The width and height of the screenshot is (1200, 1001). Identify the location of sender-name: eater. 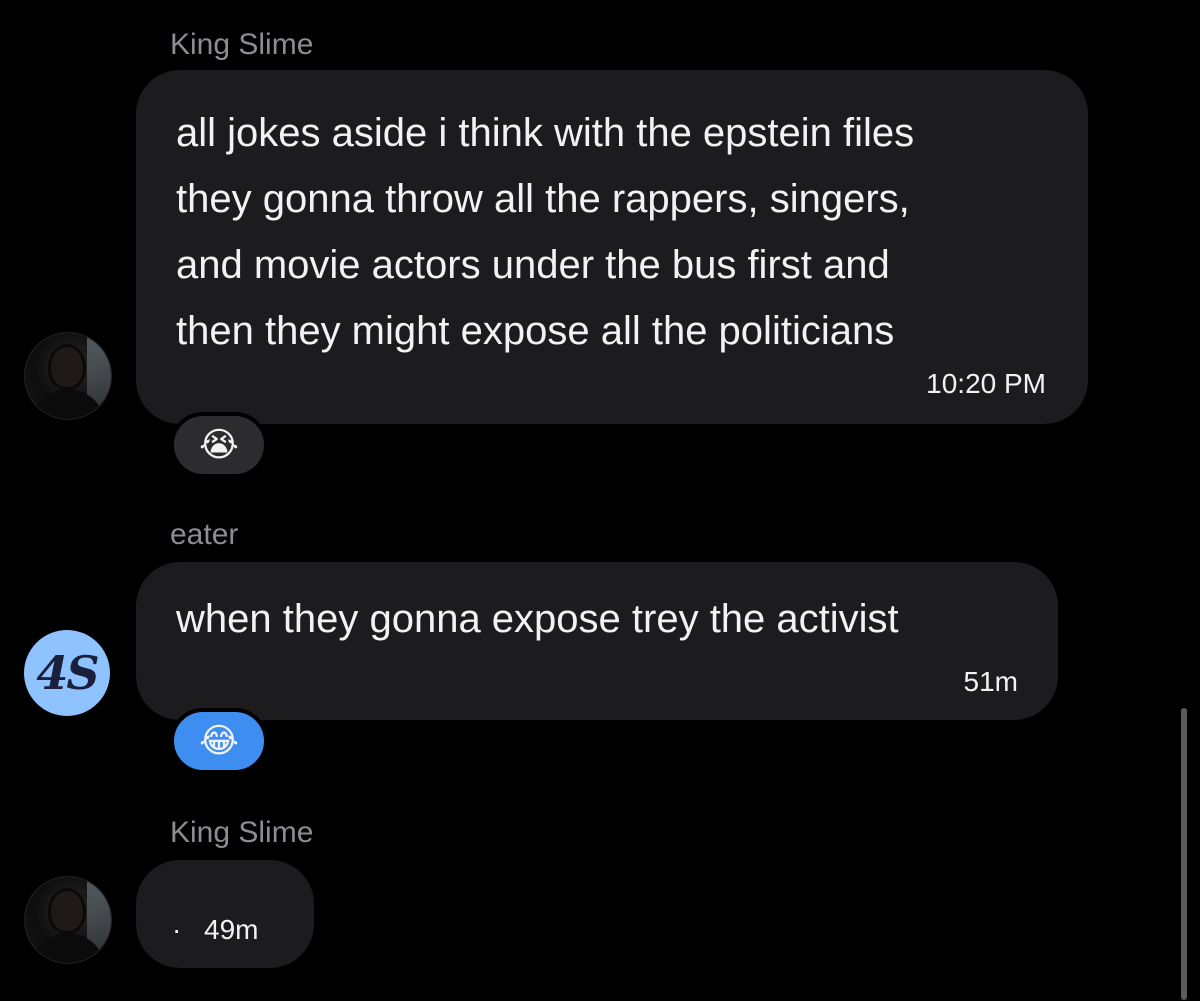
(204, 535).